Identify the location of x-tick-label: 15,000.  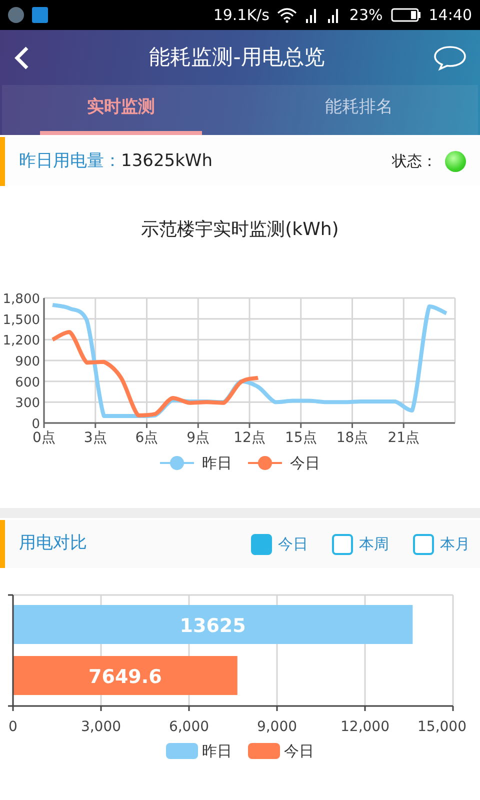
(442, 727).